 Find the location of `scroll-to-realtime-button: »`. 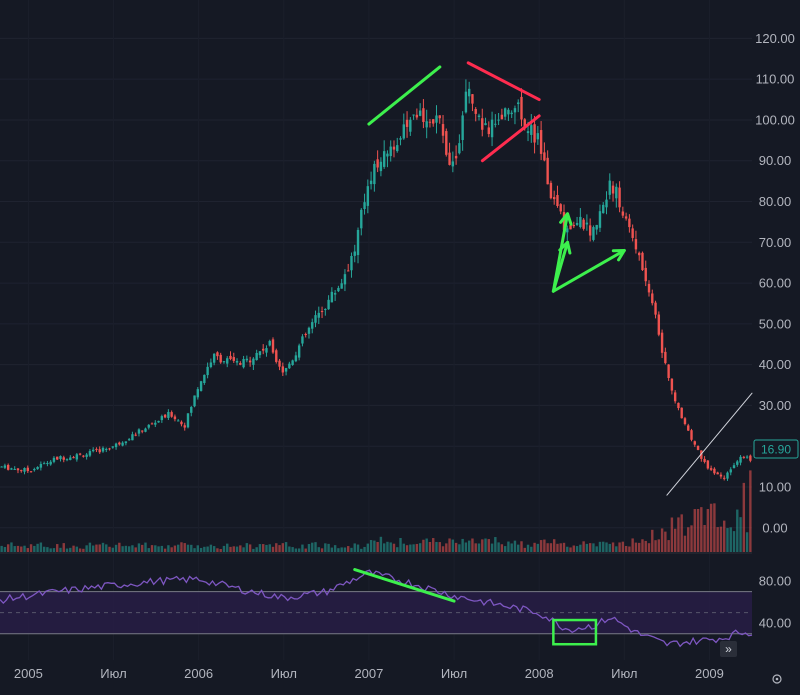

scroll-to-realtime-button: » is located at coordinates (728, 649).